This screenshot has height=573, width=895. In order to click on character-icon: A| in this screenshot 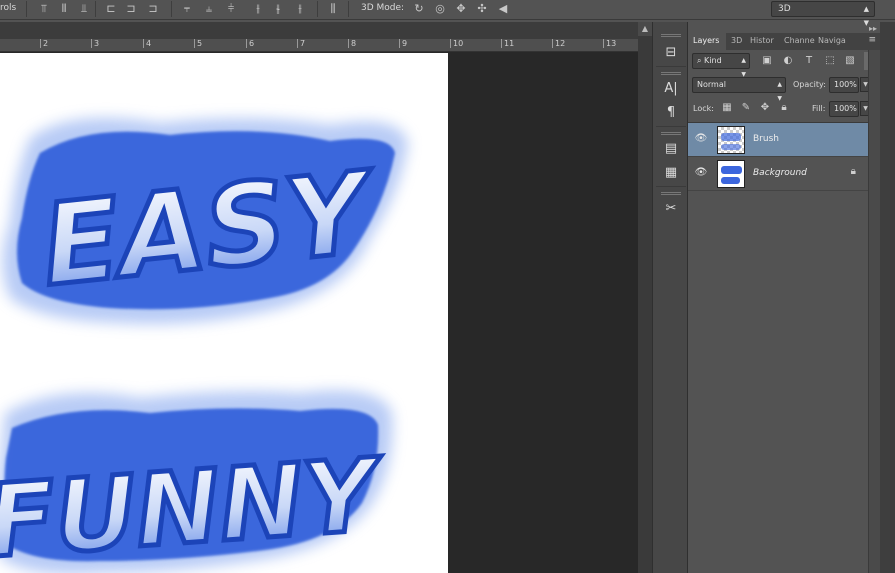, I will do `click(671, 89)`.